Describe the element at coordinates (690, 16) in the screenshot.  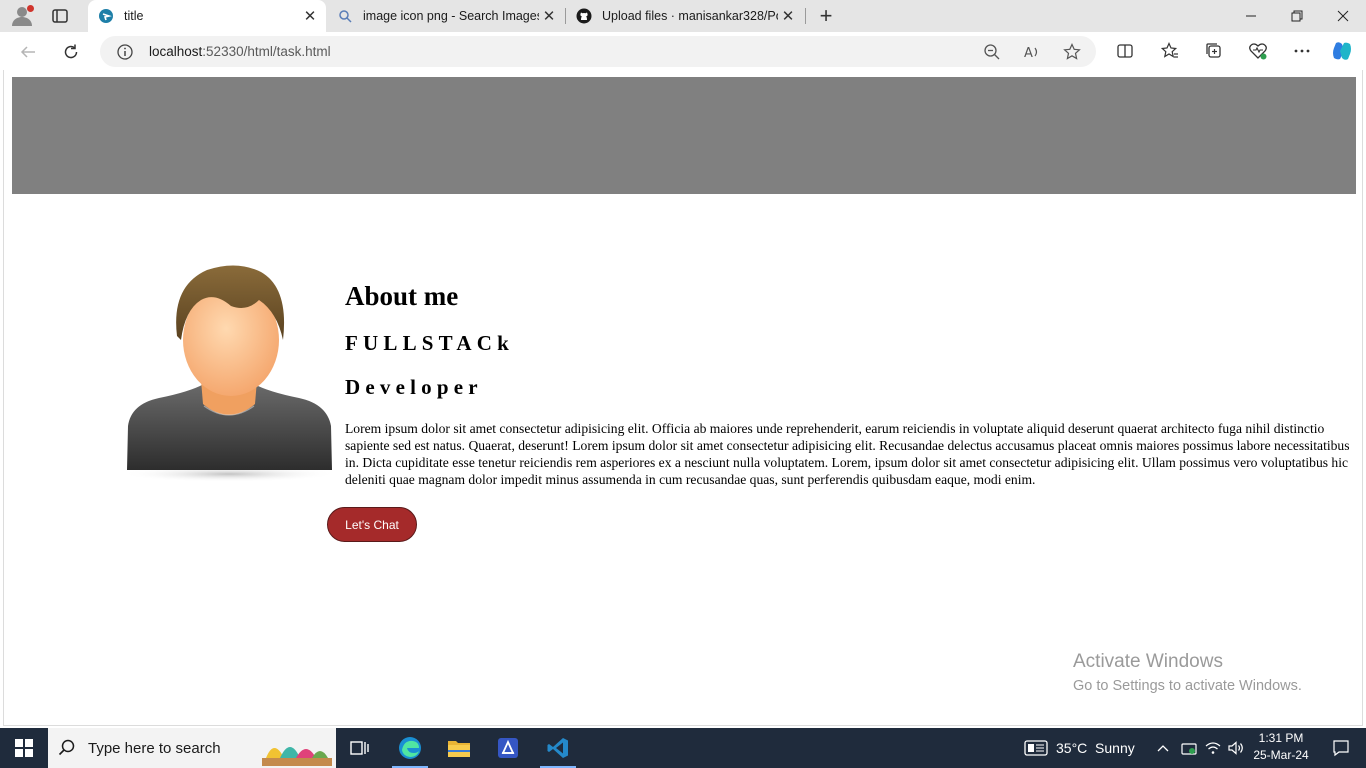
I see `tab-label: Upload files · manisankar328/Por` at that location.